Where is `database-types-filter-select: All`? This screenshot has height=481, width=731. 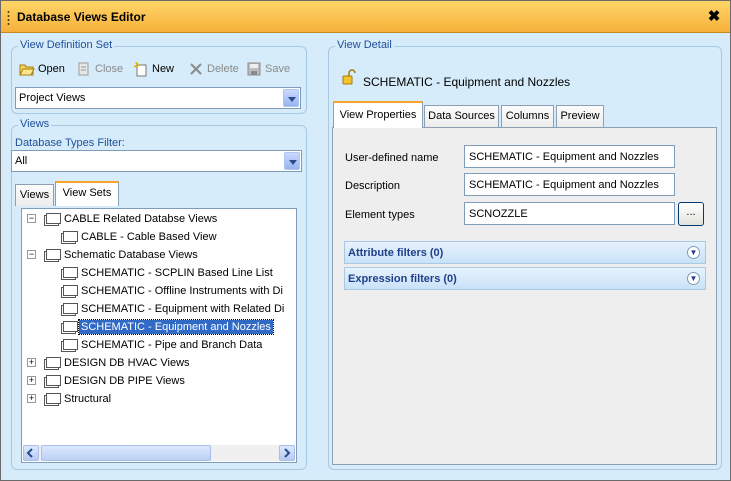 database-types-filter-select: All is located at coordinates (156, 161).